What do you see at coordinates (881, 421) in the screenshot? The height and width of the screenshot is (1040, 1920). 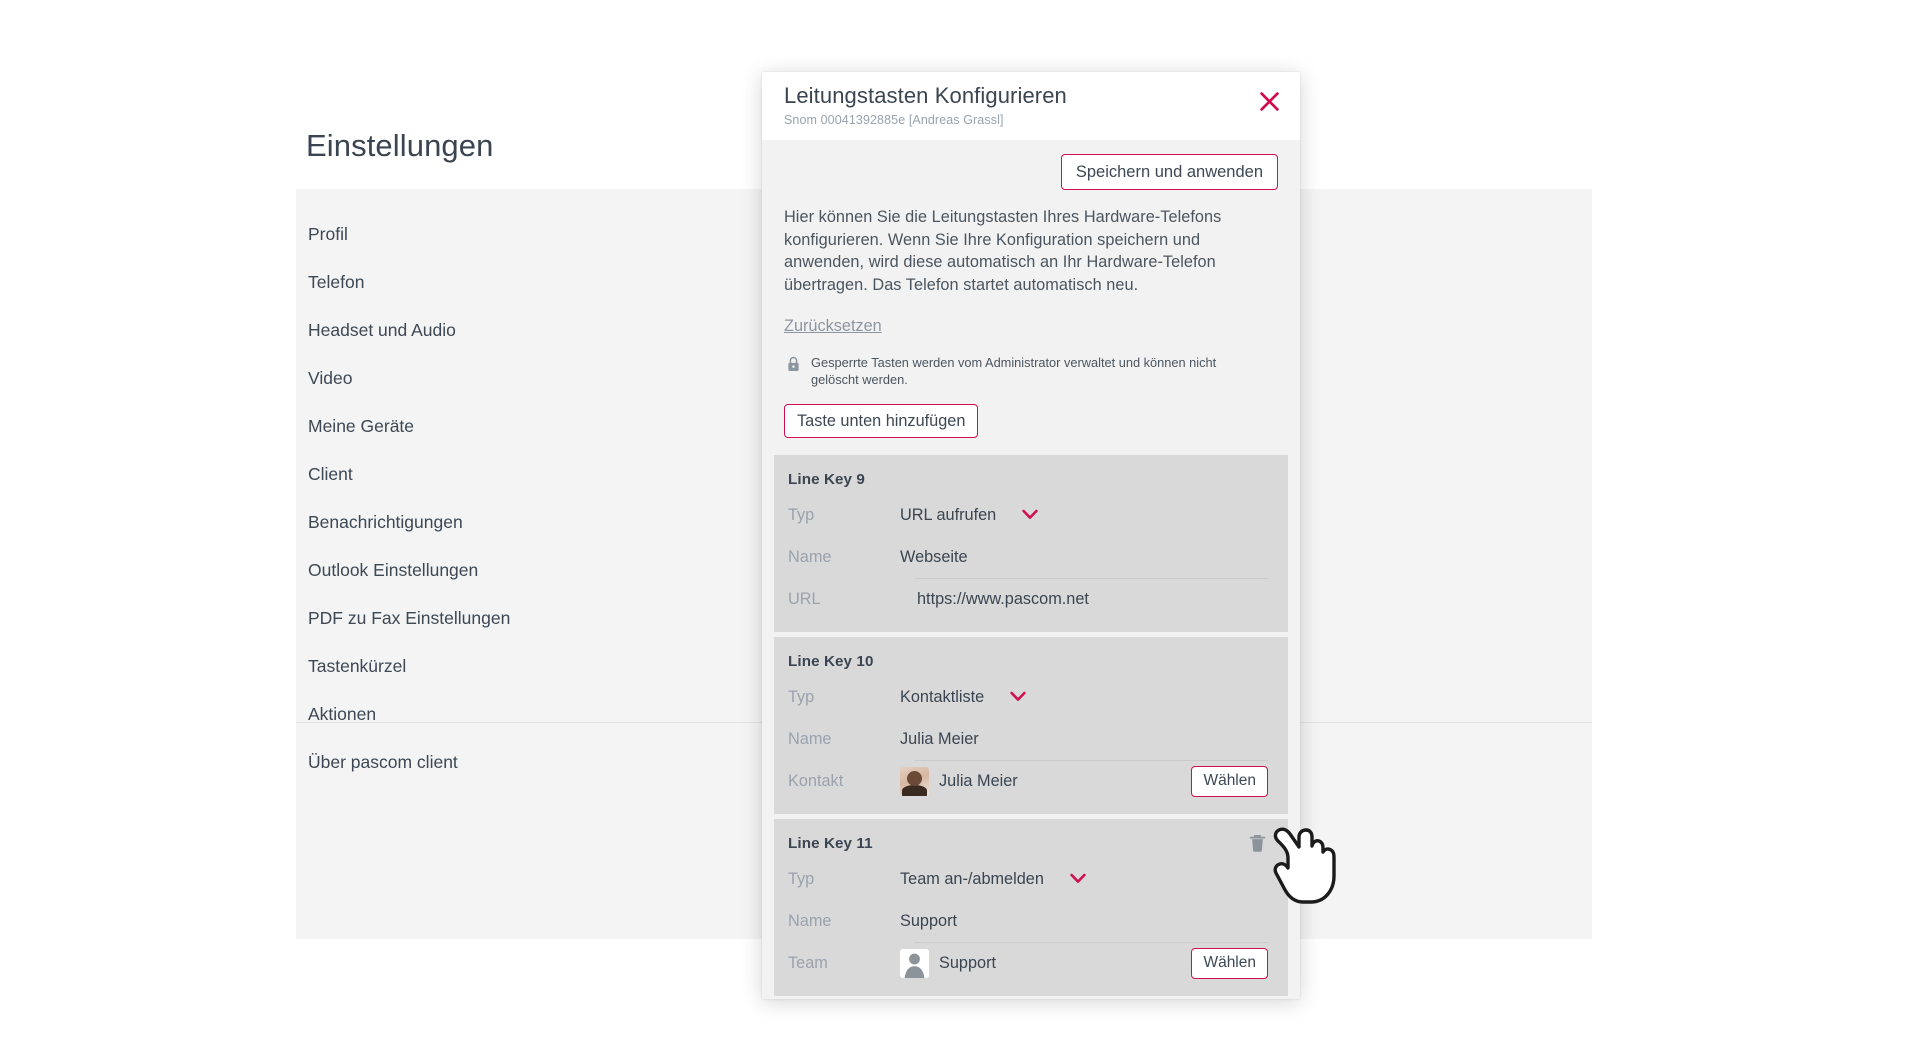 I see `add-key-below-button: Taste unten hinzufügen` at bounding box center [881, 421].